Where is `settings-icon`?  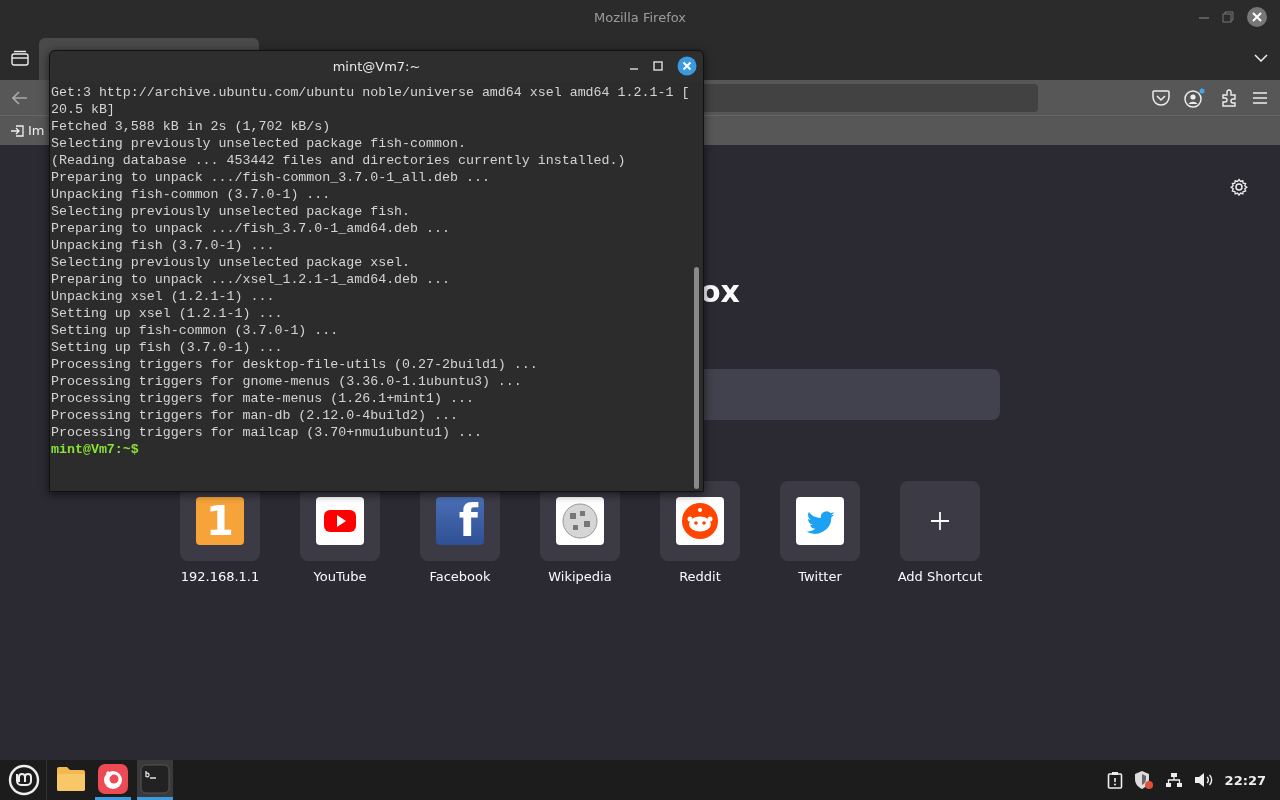
settings-icon is located at coordinates (1239, 187).